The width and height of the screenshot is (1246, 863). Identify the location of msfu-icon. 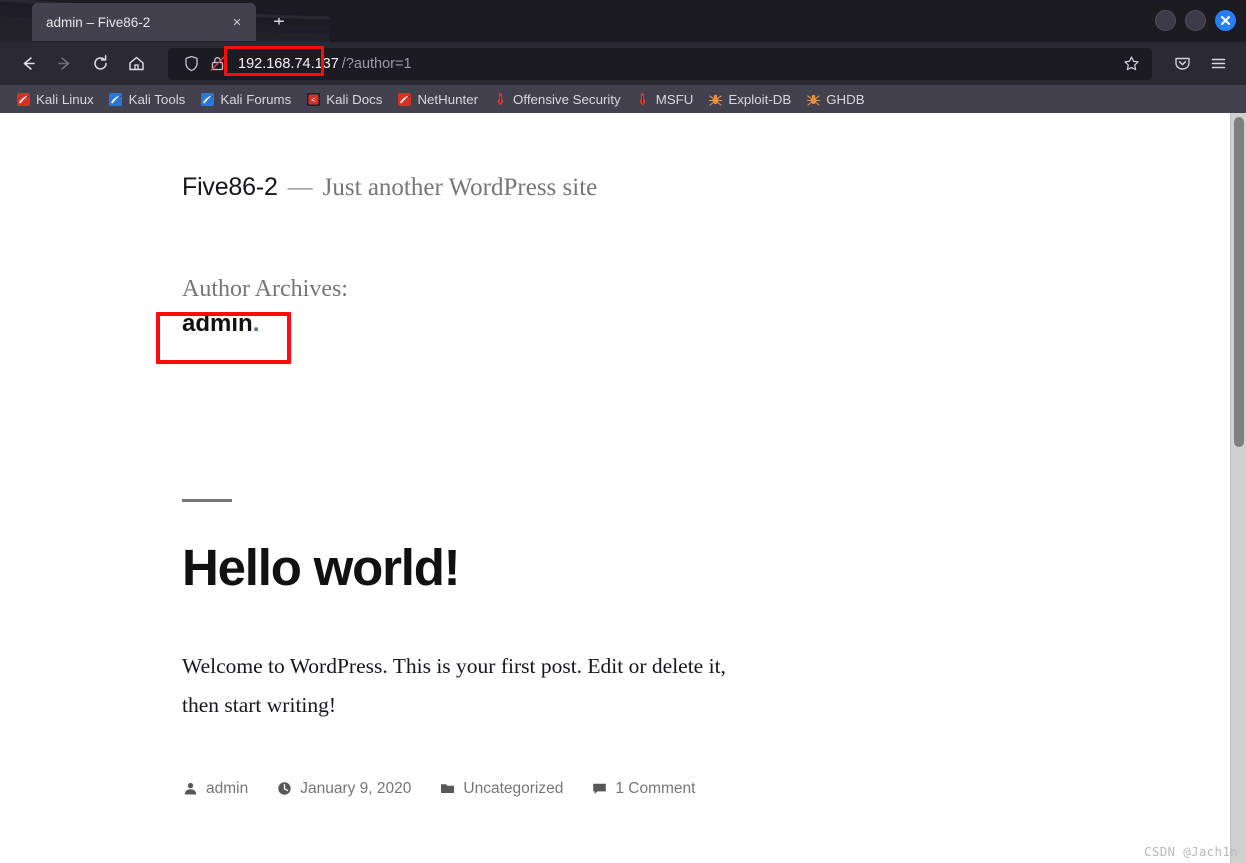
(643, 99).